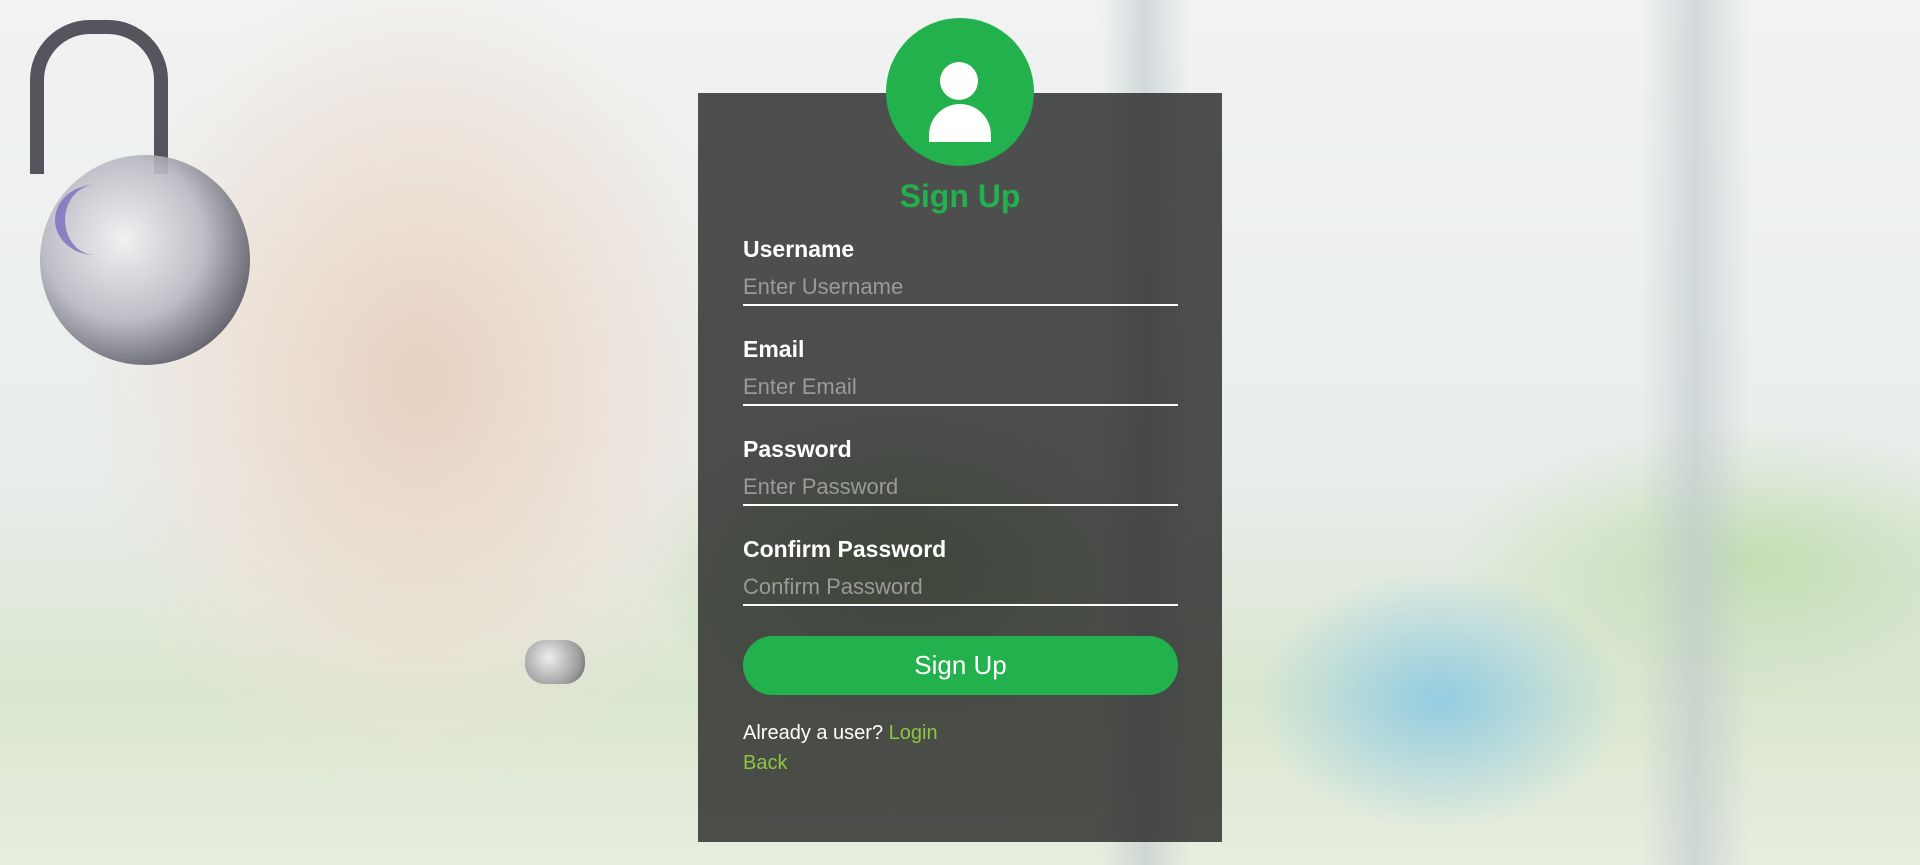  Describe the element at coordinates (960, 196) in the screenshot. I see `page-title: Sign Up` at that location.